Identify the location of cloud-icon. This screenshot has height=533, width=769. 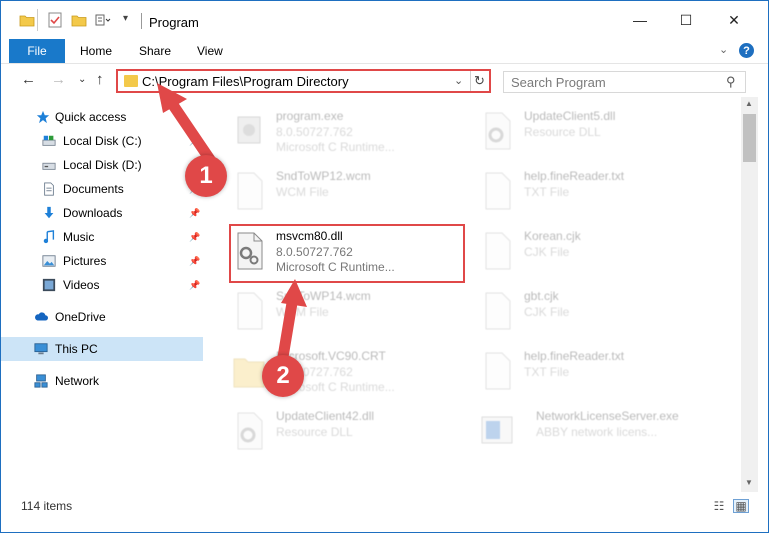
(41, 316).